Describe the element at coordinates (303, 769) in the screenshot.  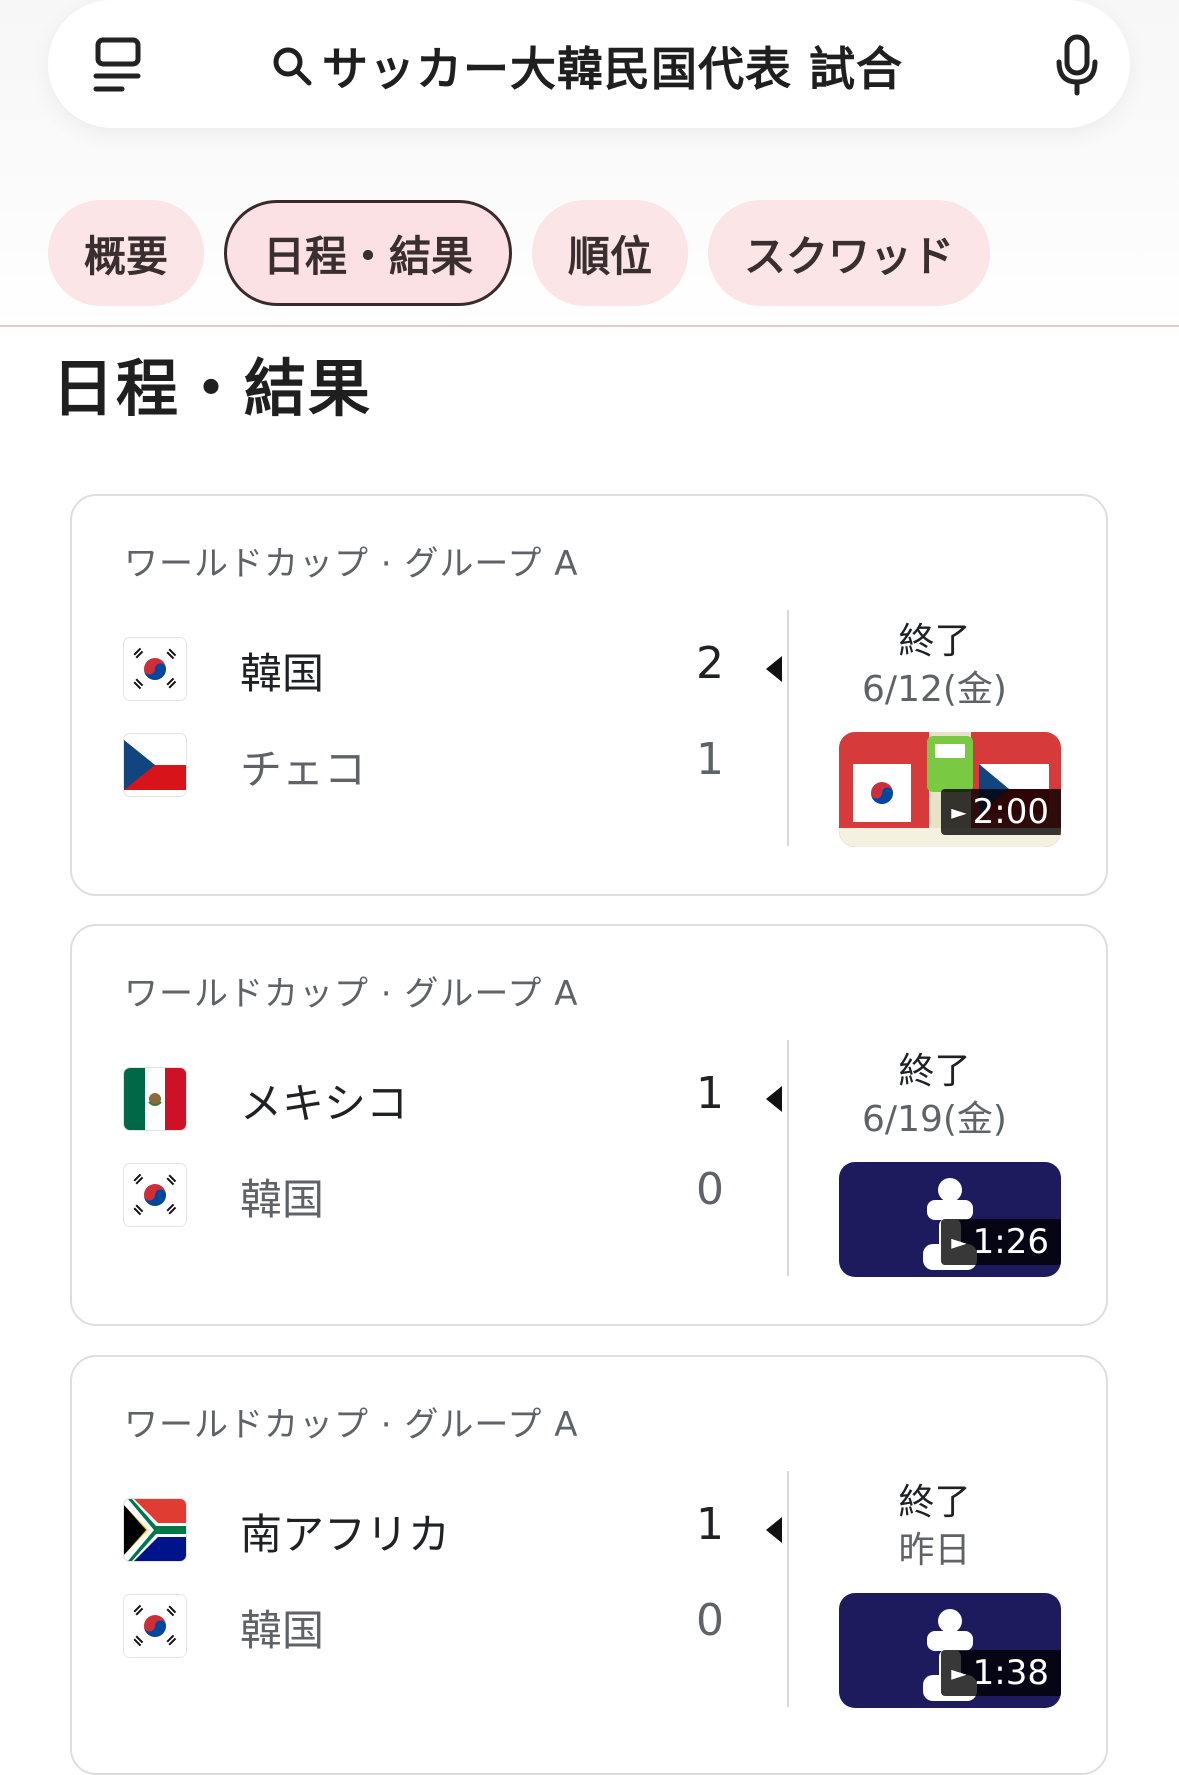
I see `team-name: チェコ` at that location.